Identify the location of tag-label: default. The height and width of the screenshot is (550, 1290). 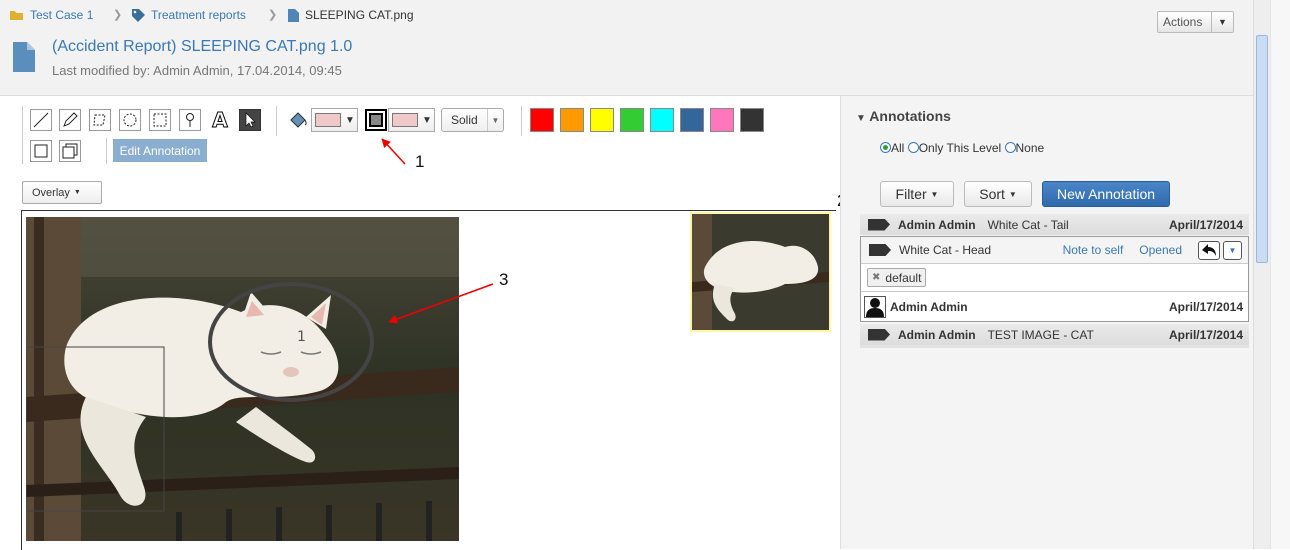
(903, 277).